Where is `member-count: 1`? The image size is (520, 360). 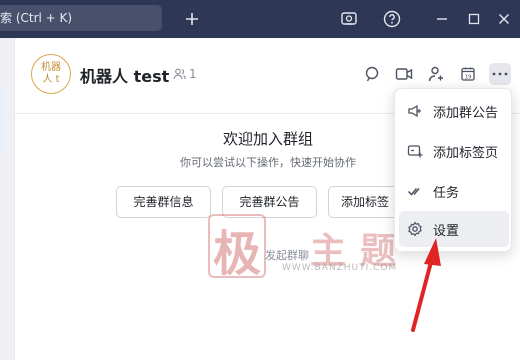
member-count: 1 is located at coordinates (185, 74).